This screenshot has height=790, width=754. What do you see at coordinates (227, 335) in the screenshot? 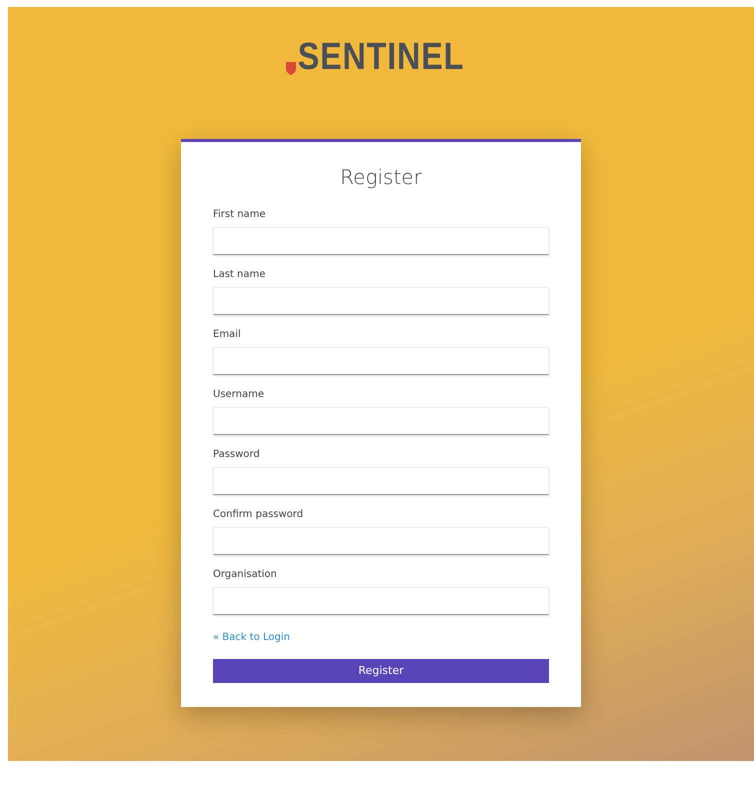
I see `field-label: Email` at bounding box center [227, 335].